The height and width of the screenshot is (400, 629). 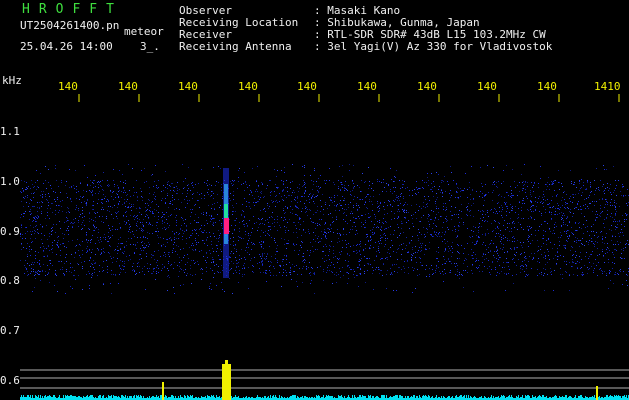 What do you see at coordinates (10, 280) in the screenshot?
I see `y-tick: 0.8` at bounding box center [10, 280].